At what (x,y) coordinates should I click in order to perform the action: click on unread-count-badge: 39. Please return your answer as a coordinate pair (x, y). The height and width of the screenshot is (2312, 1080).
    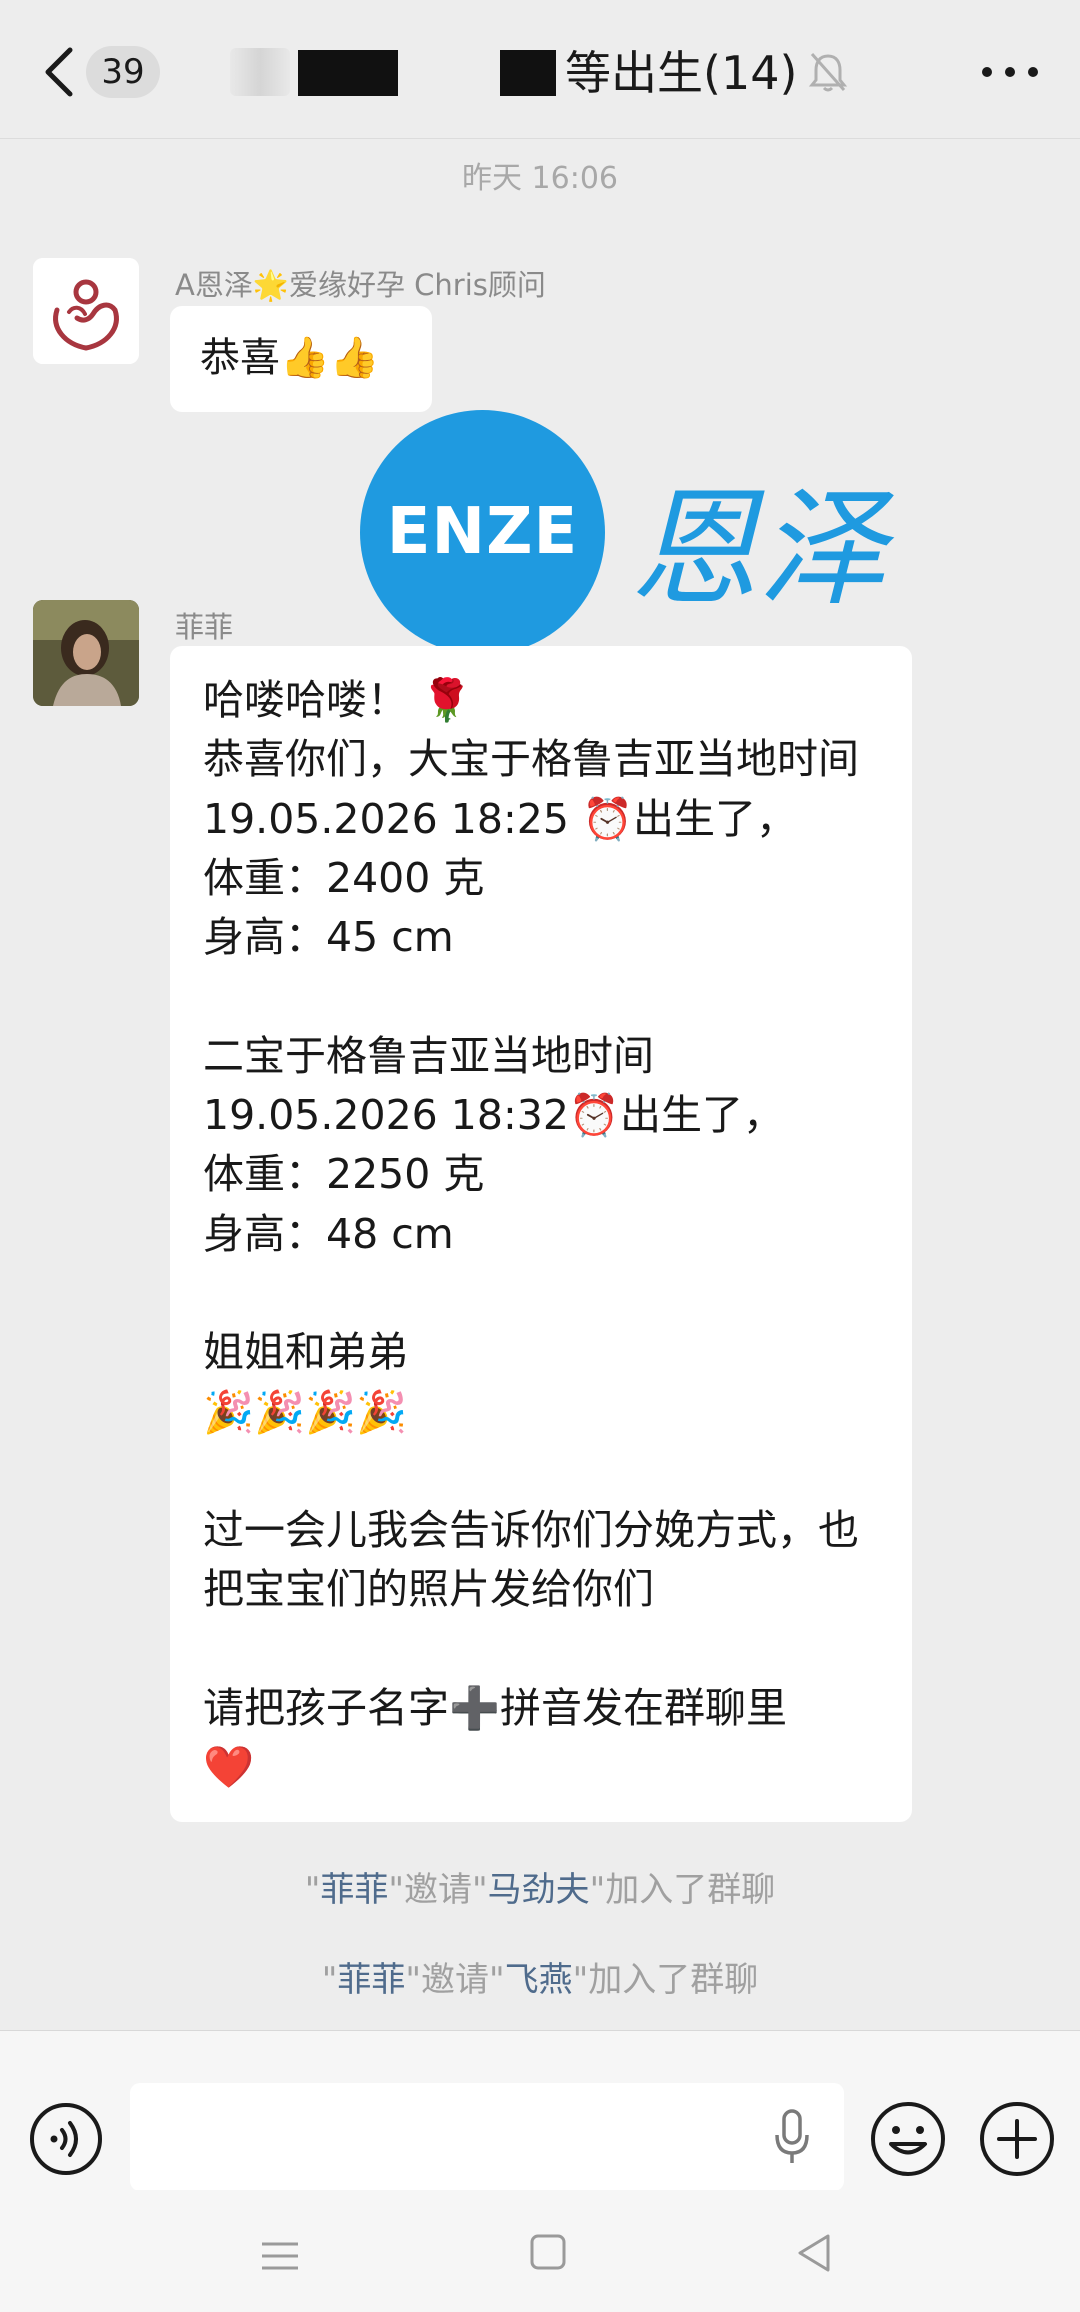
    Looking at the image, I should click on (123, 72).